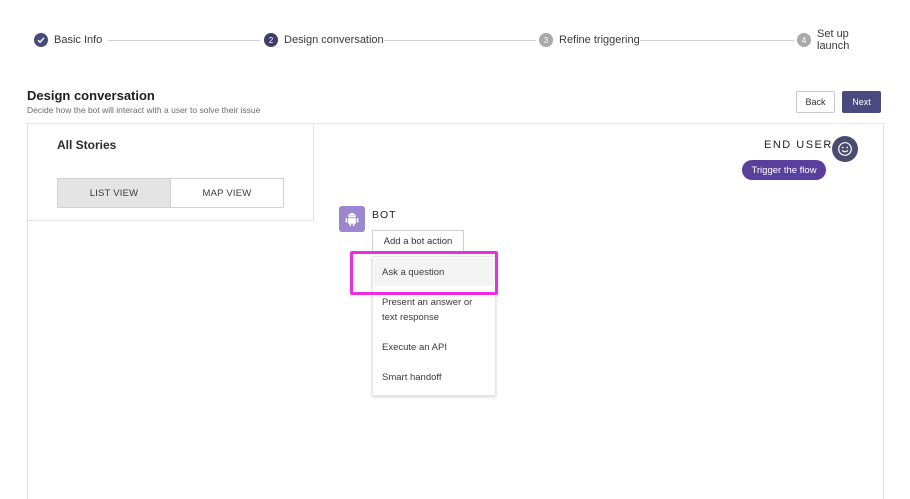 The width and height of the screenshot is (910, 499). What do you see at coordinates (412, 377) in the screenshot?
I see `menu-item-smart-handoff: Smart handoff` at bounding box center [412, 377].